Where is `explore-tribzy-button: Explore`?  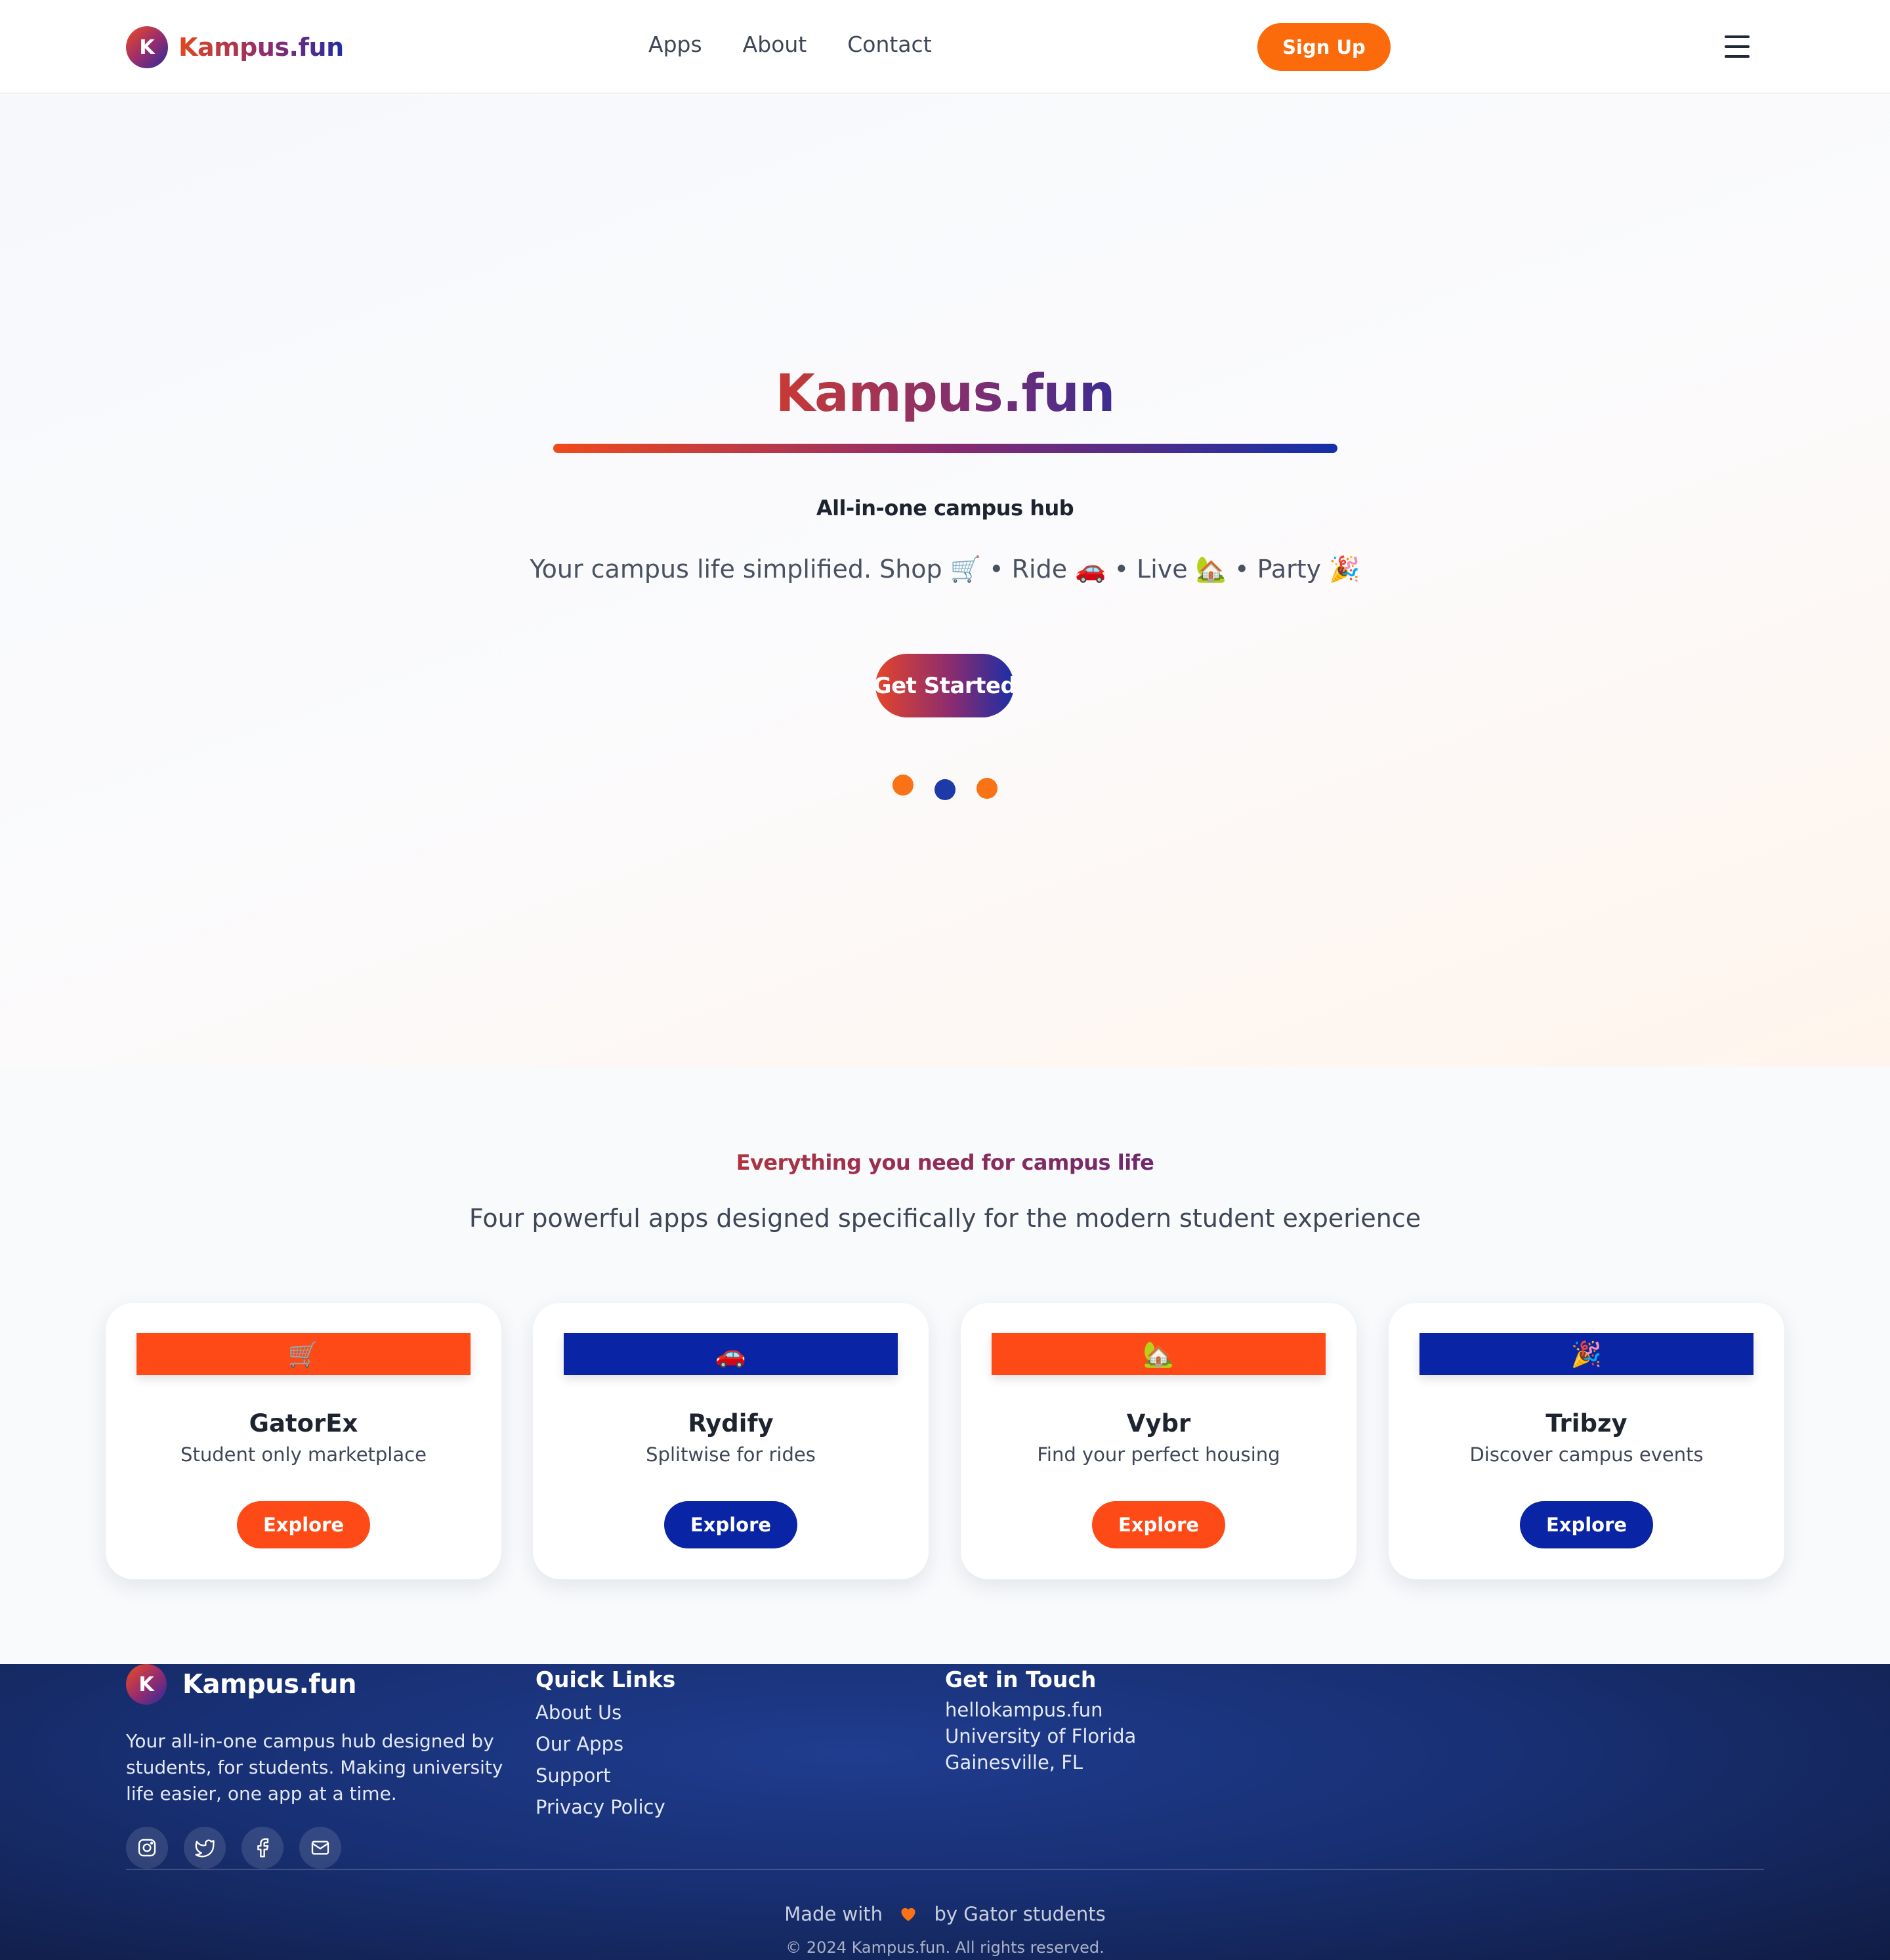
explore-tribzy-button: Explore is located at coordinates (1586, 1524).